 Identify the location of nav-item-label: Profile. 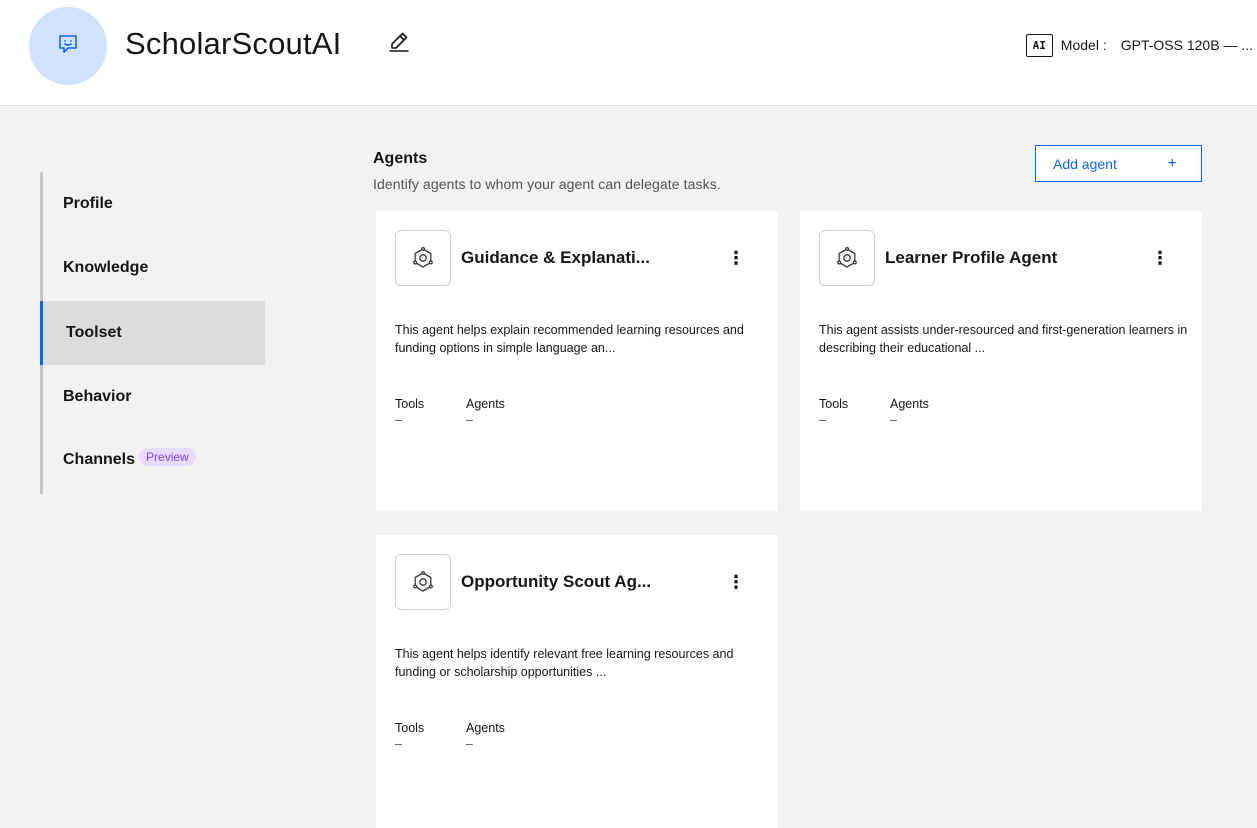
(88, 203).